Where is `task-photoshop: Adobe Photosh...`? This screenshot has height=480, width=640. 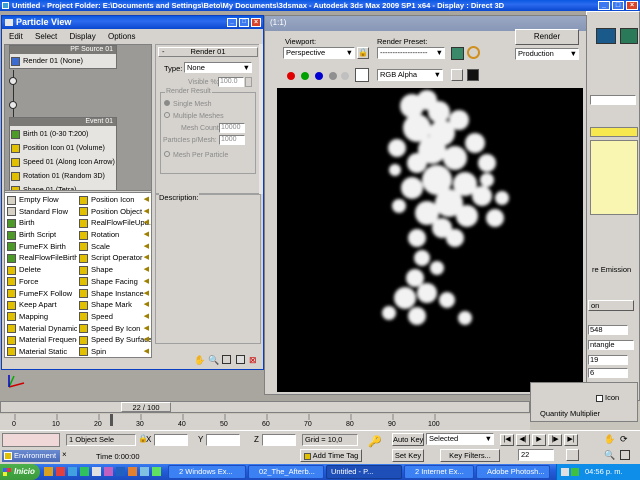 task-photoshop: Adobe Photosh... is located at coordinates (513, 472).